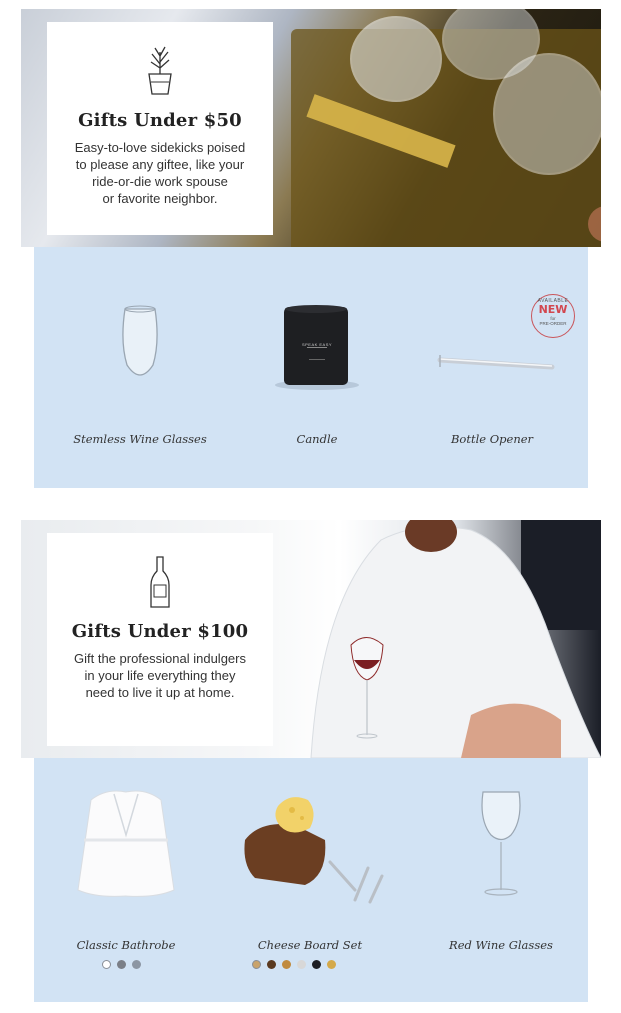  Describe the element at coordinates (160, 120) in the screenshot. I see `section-title: Gifts Under $50` at that location.